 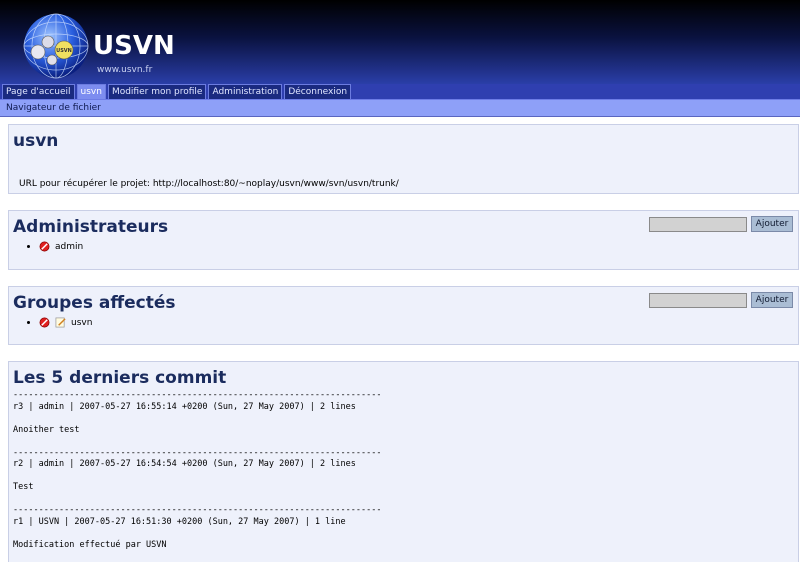 I want to click on admin-add-button: Ajouter, so click(x=772, y=224).